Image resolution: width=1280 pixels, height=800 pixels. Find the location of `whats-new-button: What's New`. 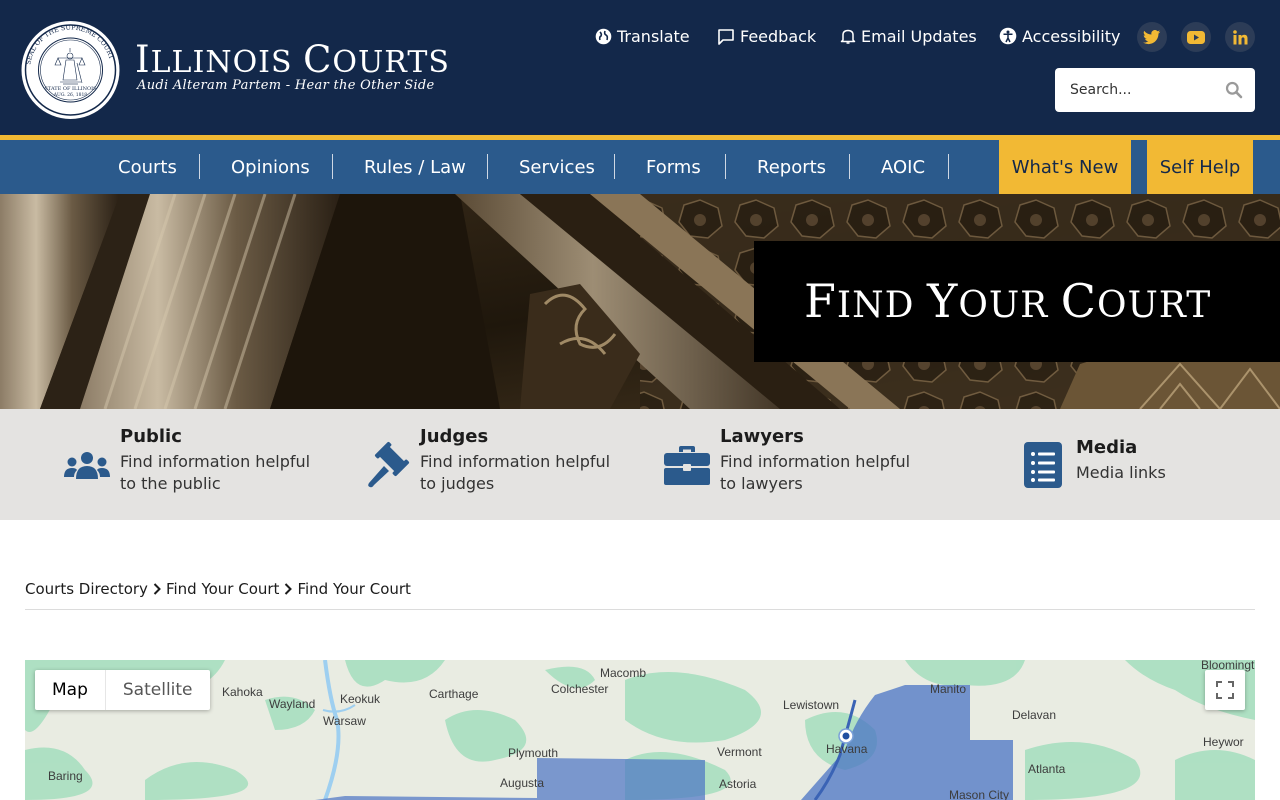

whats-new-button: What's New is located at coordinates (1065, 167).